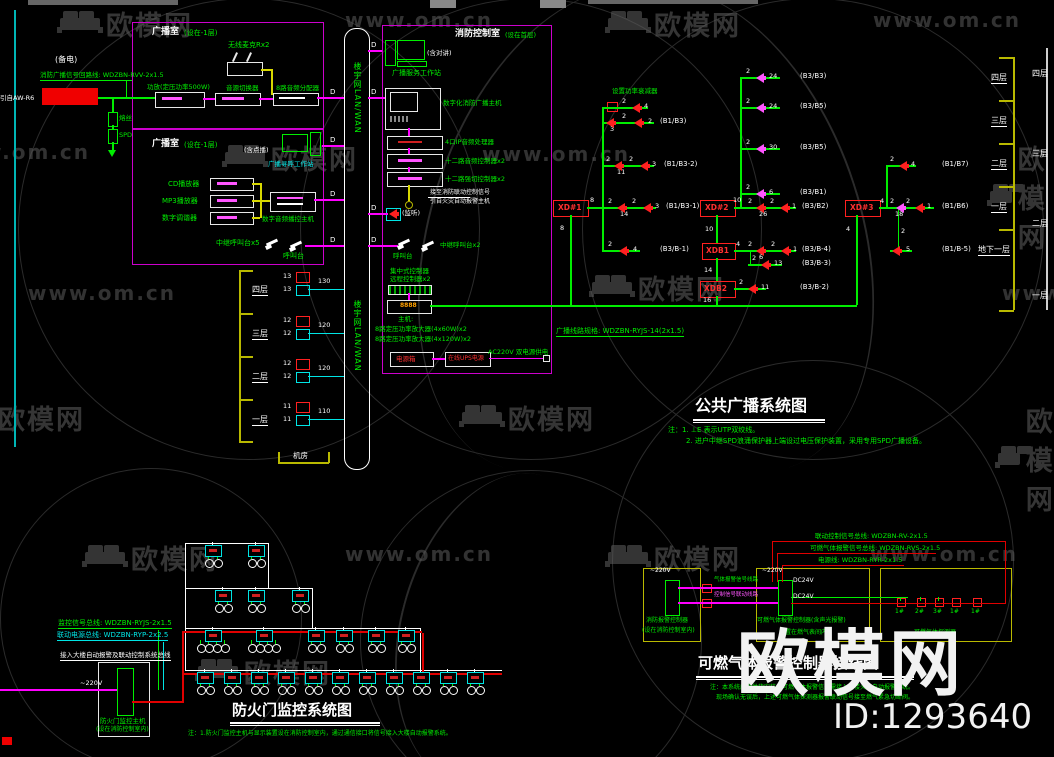  I want to click on ac-label: ~220V, so click(660, 570).